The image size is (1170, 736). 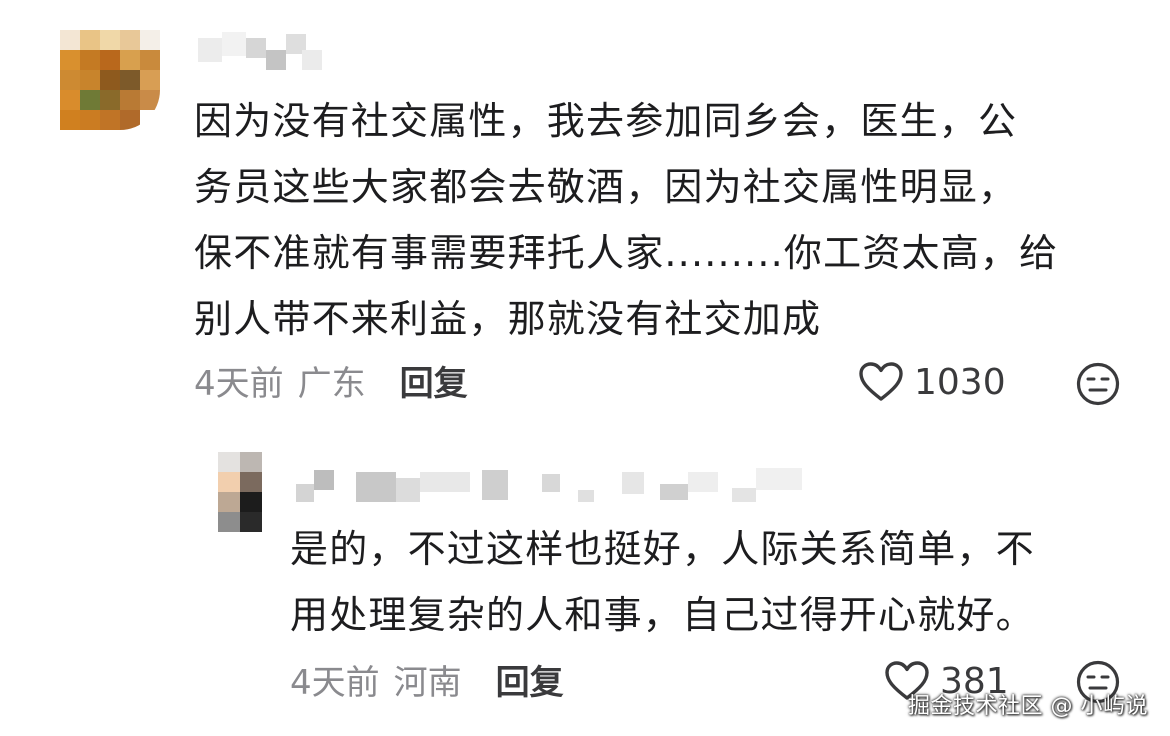 I want to click on like-count: 1030, so click(x=960, y=382).